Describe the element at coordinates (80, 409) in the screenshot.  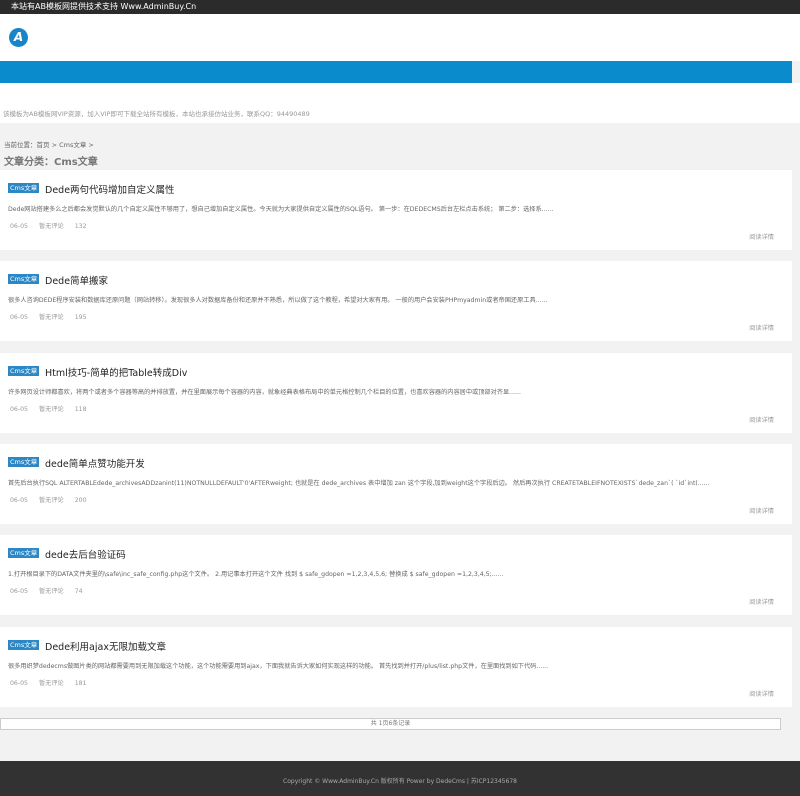
I see `article-views: 118` at that location.